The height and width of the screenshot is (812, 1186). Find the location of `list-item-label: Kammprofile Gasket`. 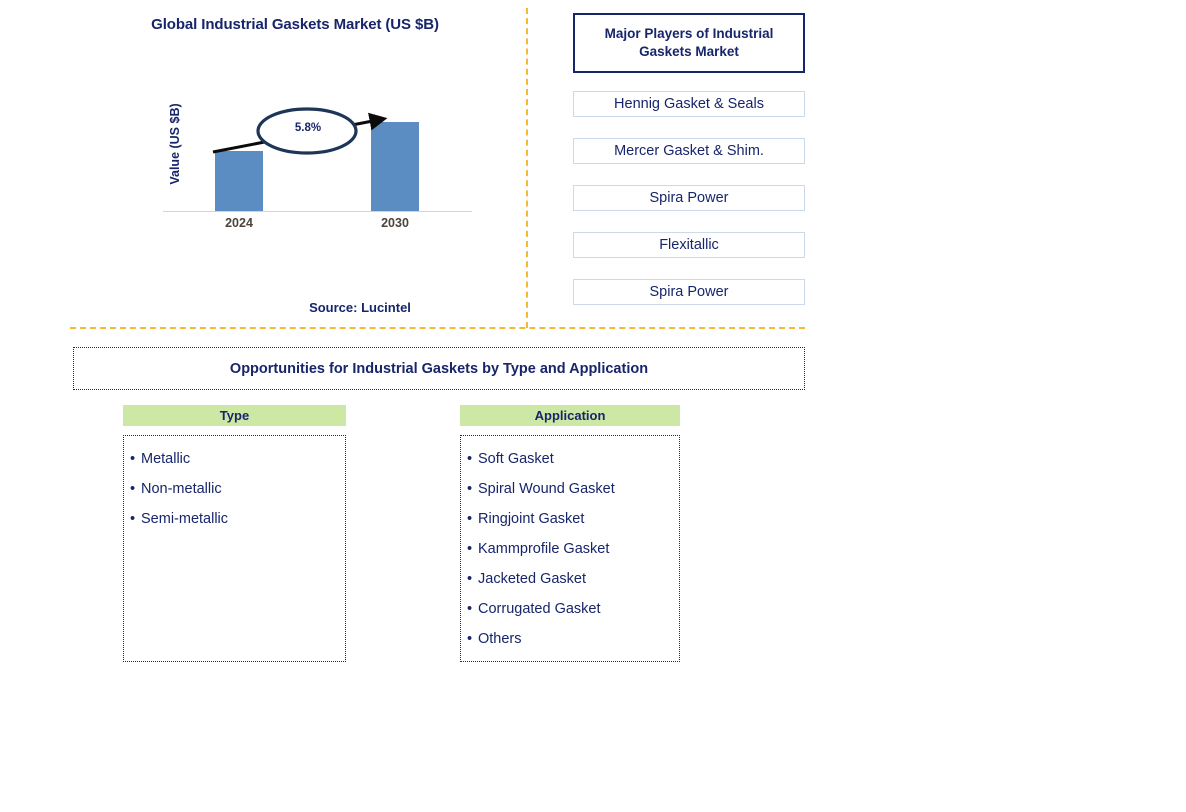

list-item-label: Kammprofile Gasket is located at coordinates (544, 549).